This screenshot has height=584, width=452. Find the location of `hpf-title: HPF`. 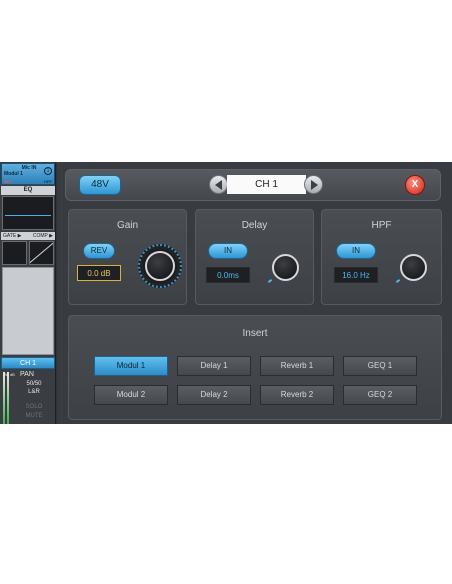

hpf-title: HPF is located at coordinates (381, 225).